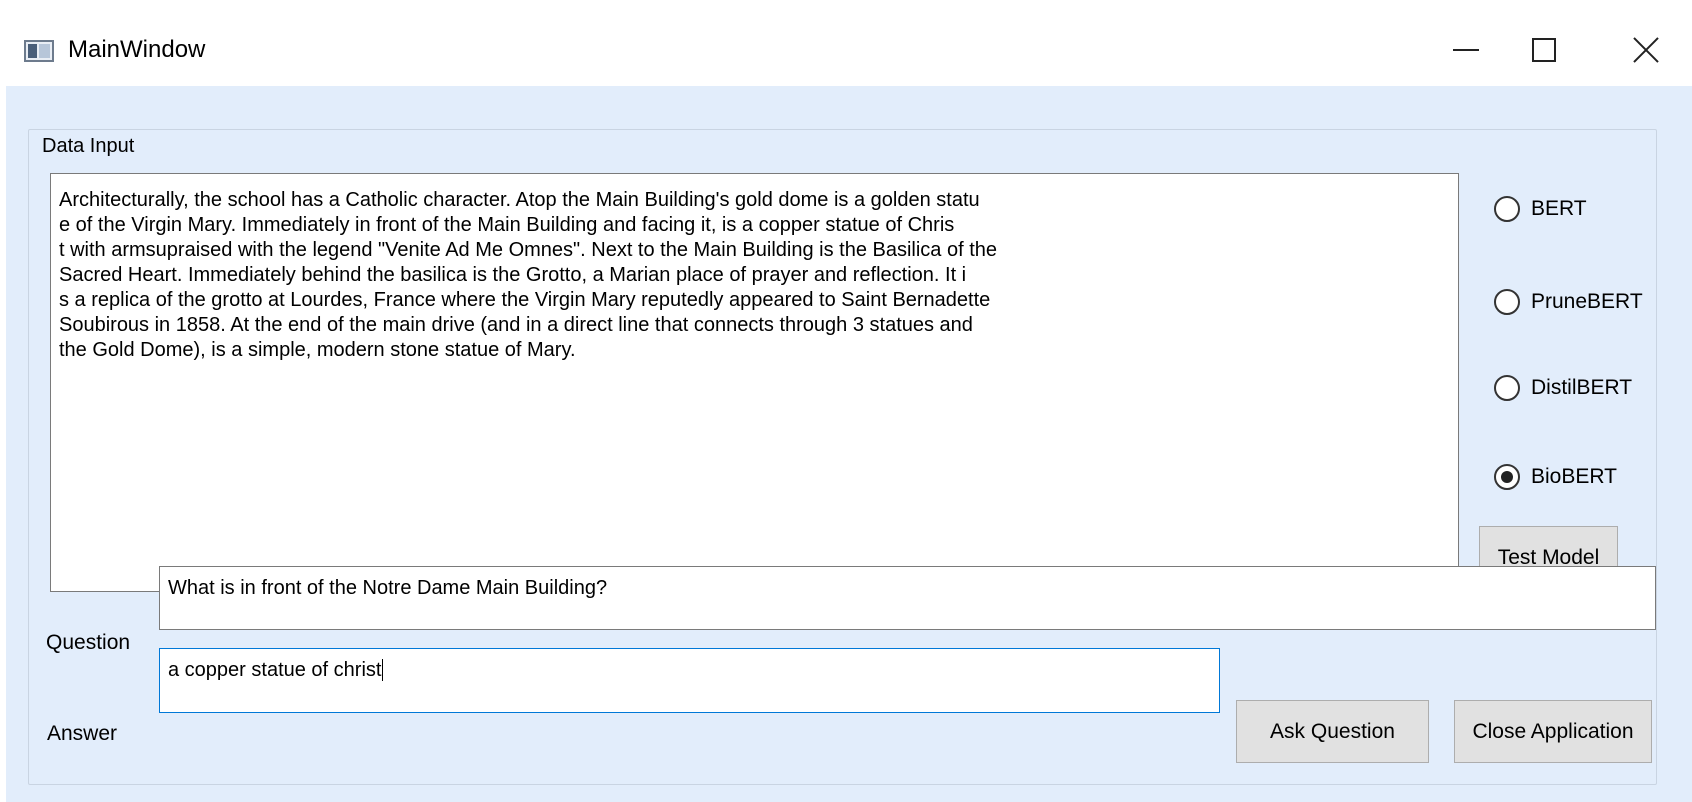 This screenshot has width=1692, height=802. I want to click on app-window-icon, so click(39, 51).